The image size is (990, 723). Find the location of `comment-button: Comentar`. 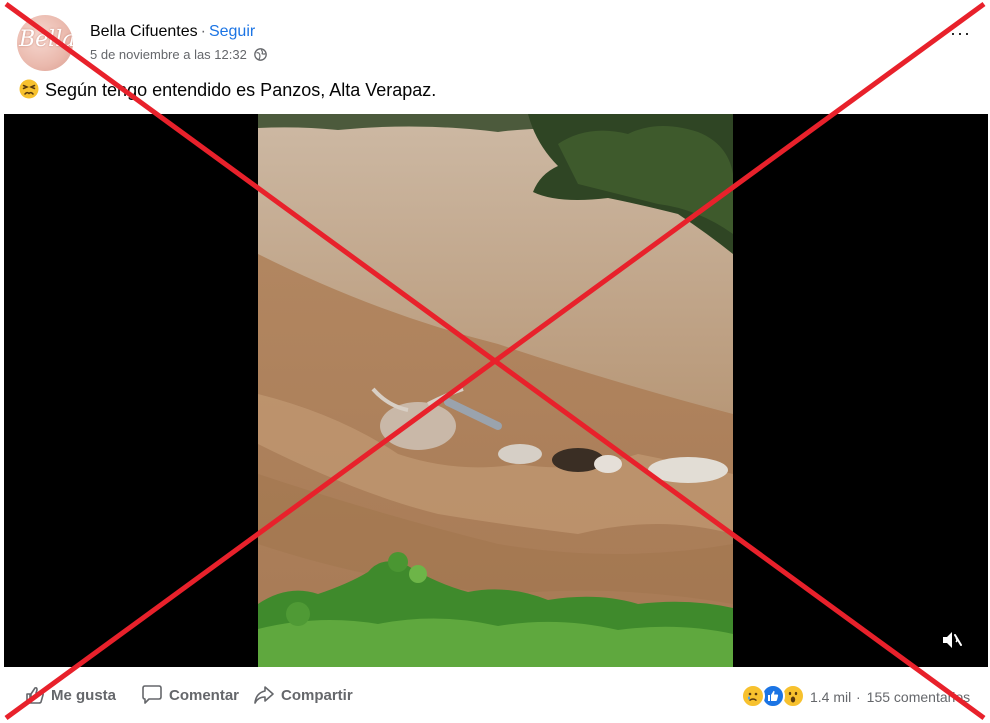

comment-button: Comentar is located at coordinates (190, 695).